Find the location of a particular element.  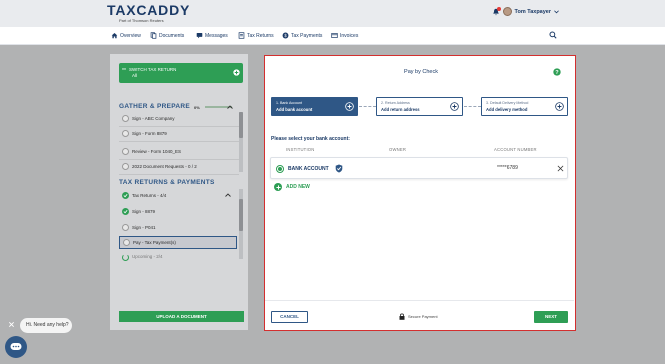

list-item-label: Sign - ABC Company is located at coordinates (153, 118).